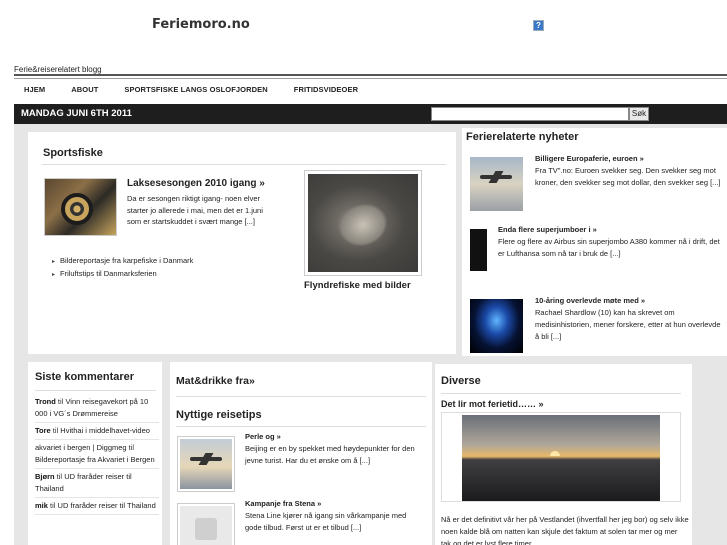 The height and width of the screenshot is (545, 727). Describe the element at coordinates (81, 447) in the screenshot. I see `comment-author-link: akvariet i bergen | Diggmeg` at that location.